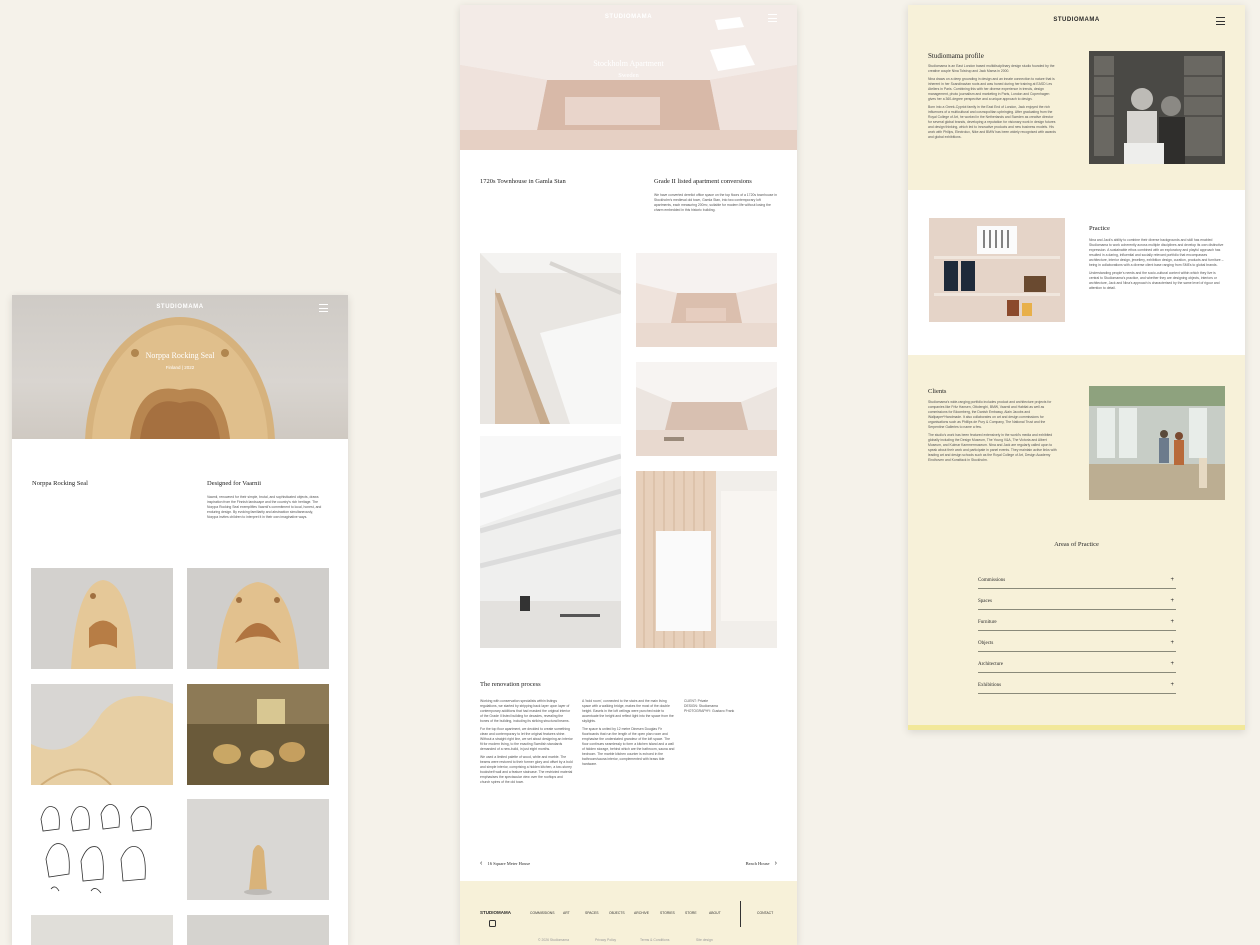 The image size is (1260, 945). I want to click on listing-heading: Grade II listed apartment conversions, so click(703, 181).